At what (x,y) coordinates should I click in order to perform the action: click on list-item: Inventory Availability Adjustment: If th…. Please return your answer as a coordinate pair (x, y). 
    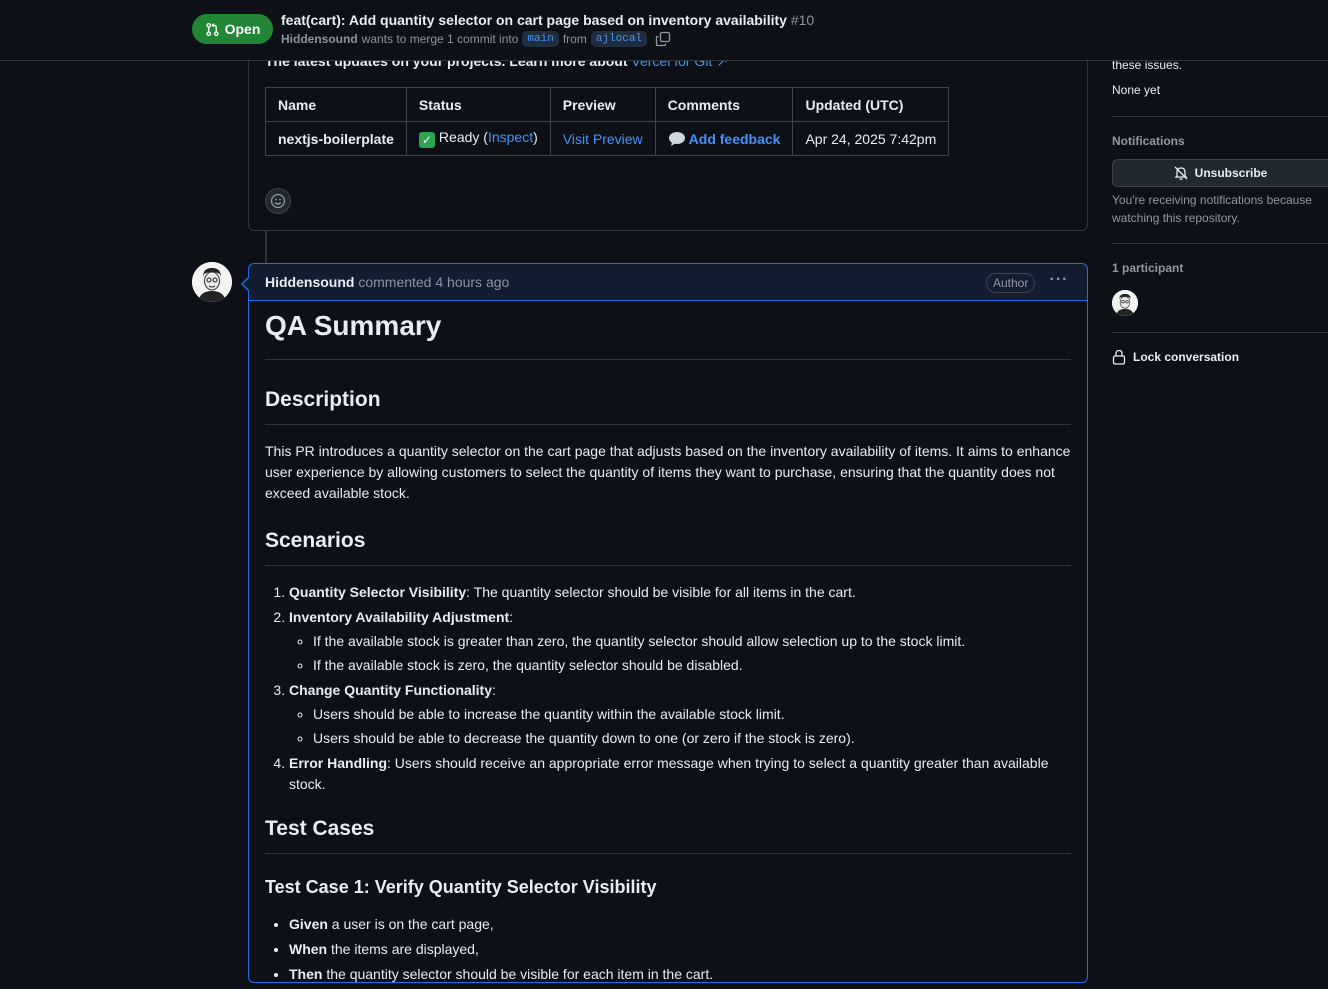
    Looking at the image, I should click on (680, 641).